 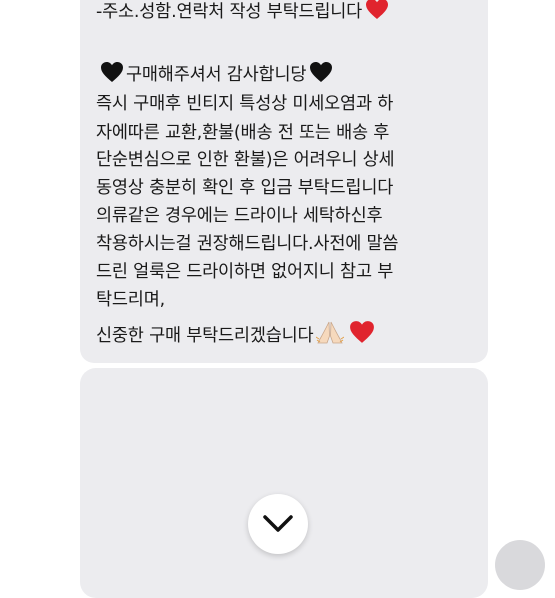 I want to click on praying-hands-icon, so click(x=330, y=335).